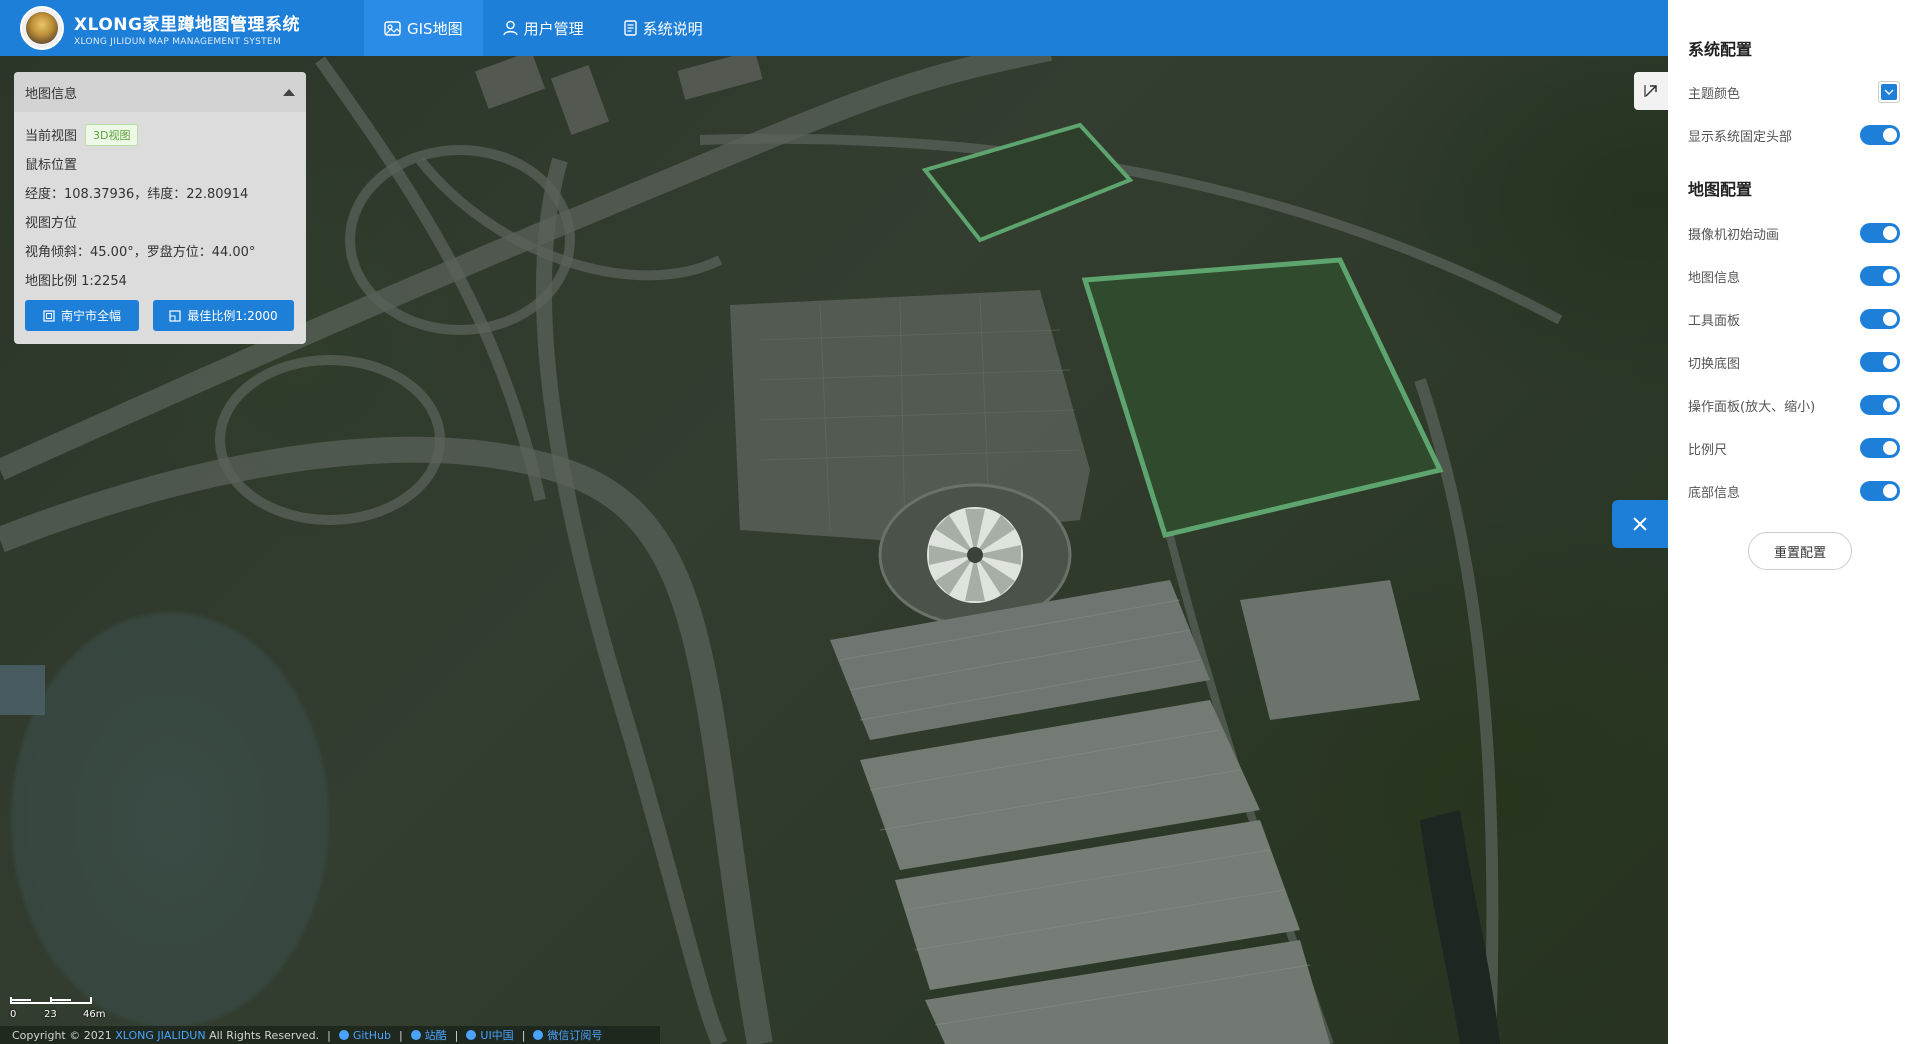 This screenshot has width=1920, height=1044. I want to click on copyright-text: Copyright © 2021, so click(62, 1035).